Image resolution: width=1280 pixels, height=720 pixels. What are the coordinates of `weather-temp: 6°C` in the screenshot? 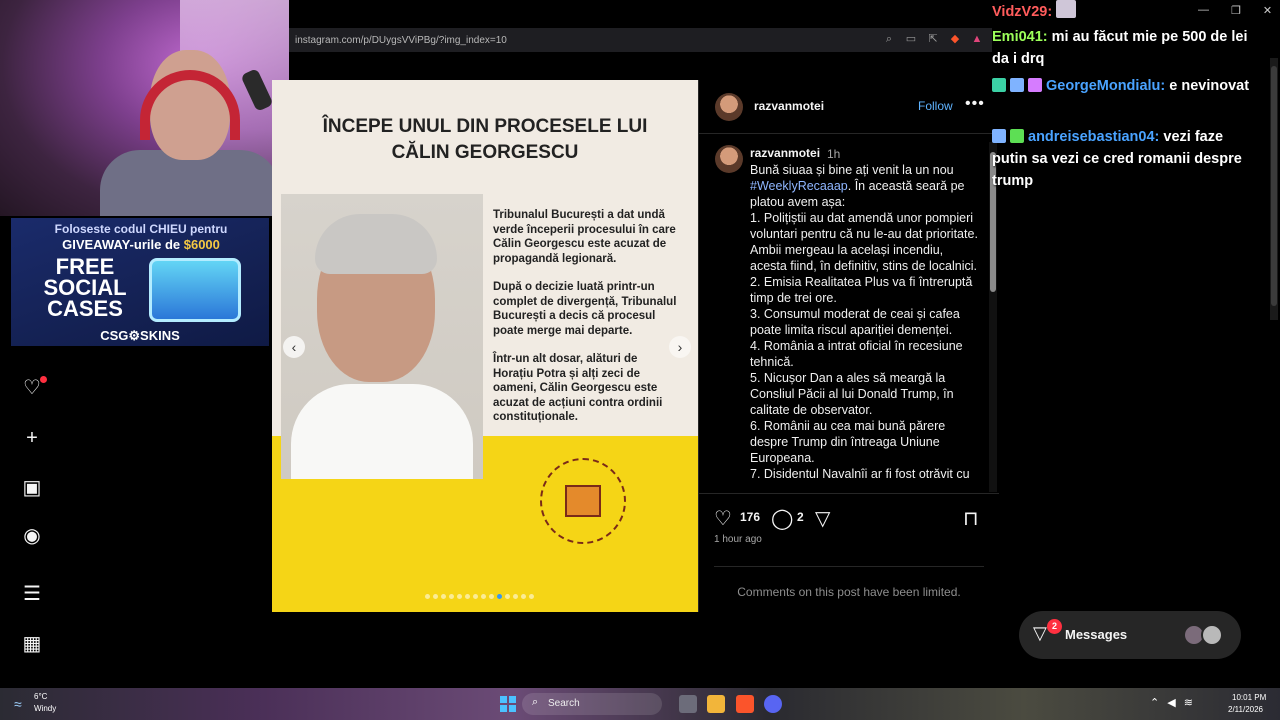 It's located at (40, 696).